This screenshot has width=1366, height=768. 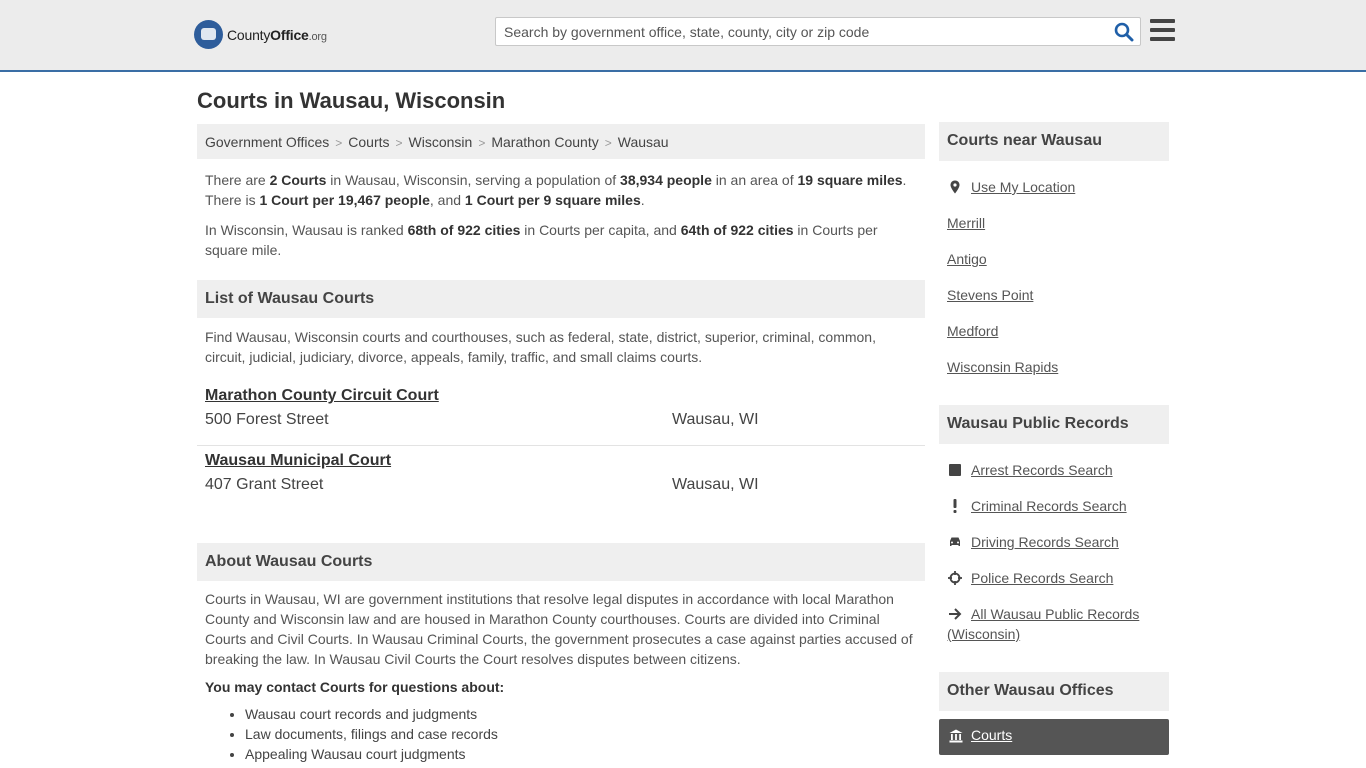 What do you see at coordinates (585, 734) in the screenshot?
I see `list-item: Law documents, filings and case records` at bounding box center [585, 734].